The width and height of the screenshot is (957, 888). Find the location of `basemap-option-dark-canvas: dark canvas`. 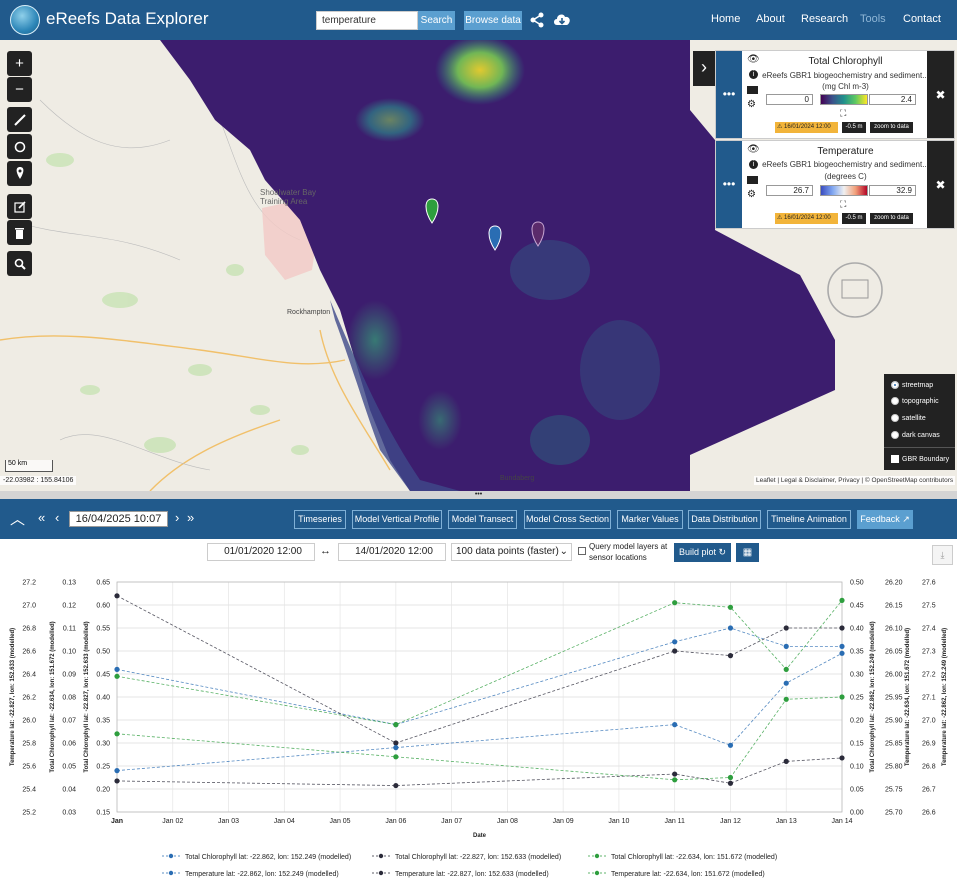

basemap-option-dark-canvas: dark canvas is located at coordinates (915, 435).